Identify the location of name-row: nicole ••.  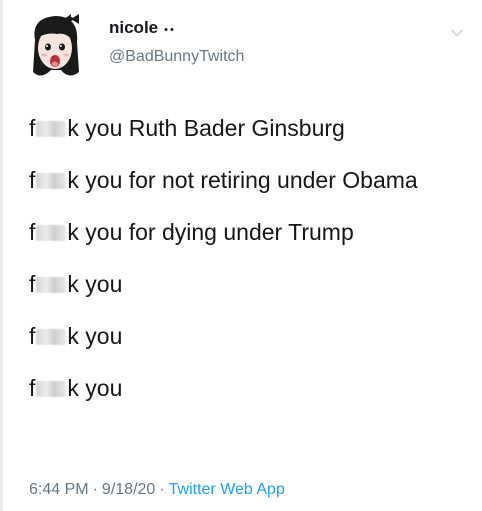
(142, 28).